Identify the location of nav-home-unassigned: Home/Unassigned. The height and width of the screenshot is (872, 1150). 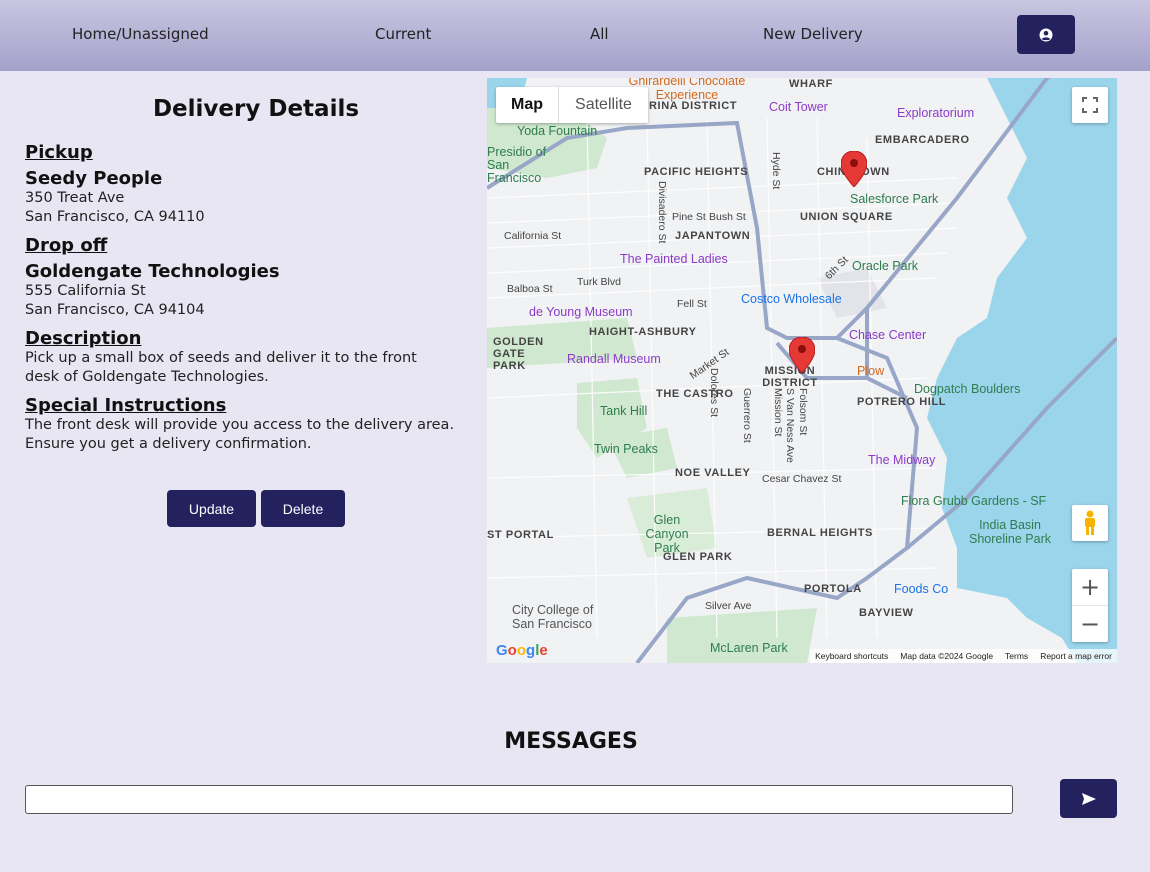
(140, 34).